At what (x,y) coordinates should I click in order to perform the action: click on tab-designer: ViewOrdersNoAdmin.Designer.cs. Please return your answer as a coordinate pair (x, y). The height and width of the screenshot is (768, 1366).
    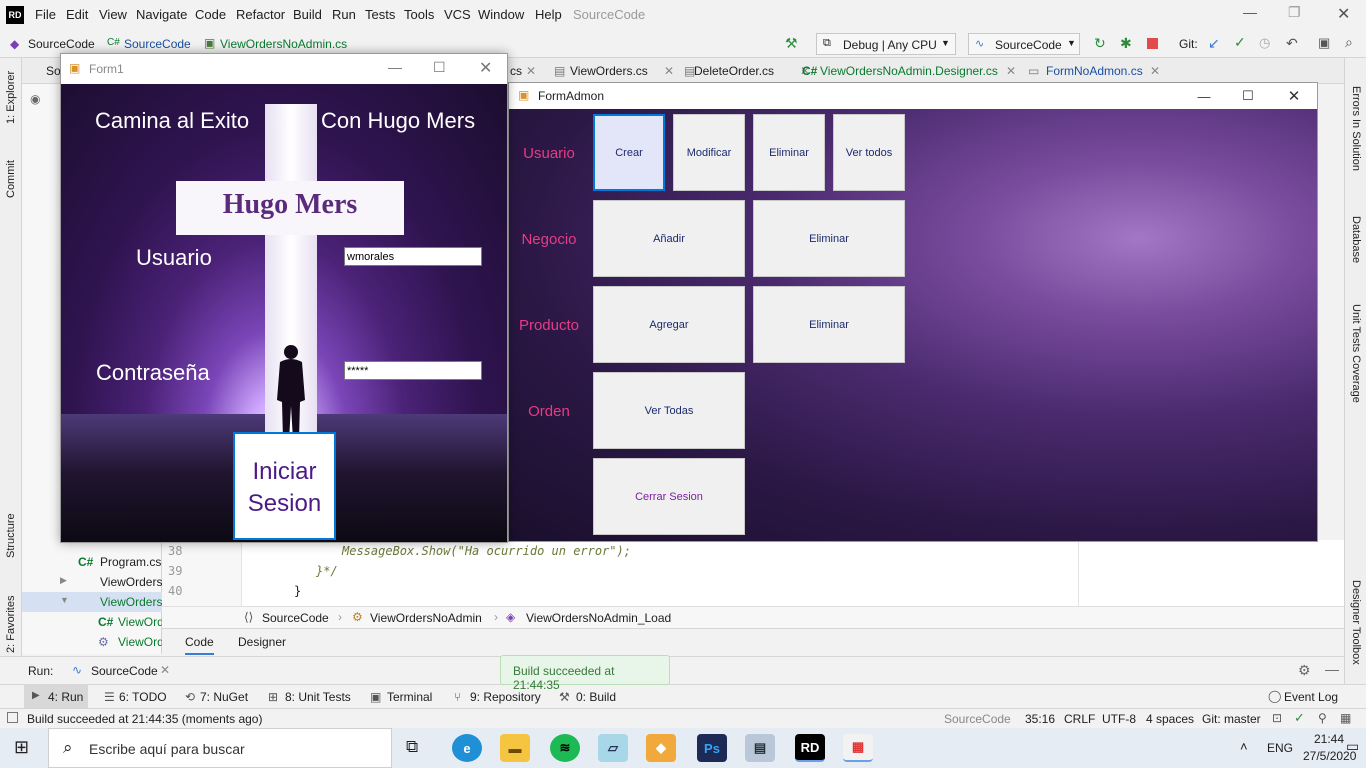
    Looking at the image, I should click on (909, 71).